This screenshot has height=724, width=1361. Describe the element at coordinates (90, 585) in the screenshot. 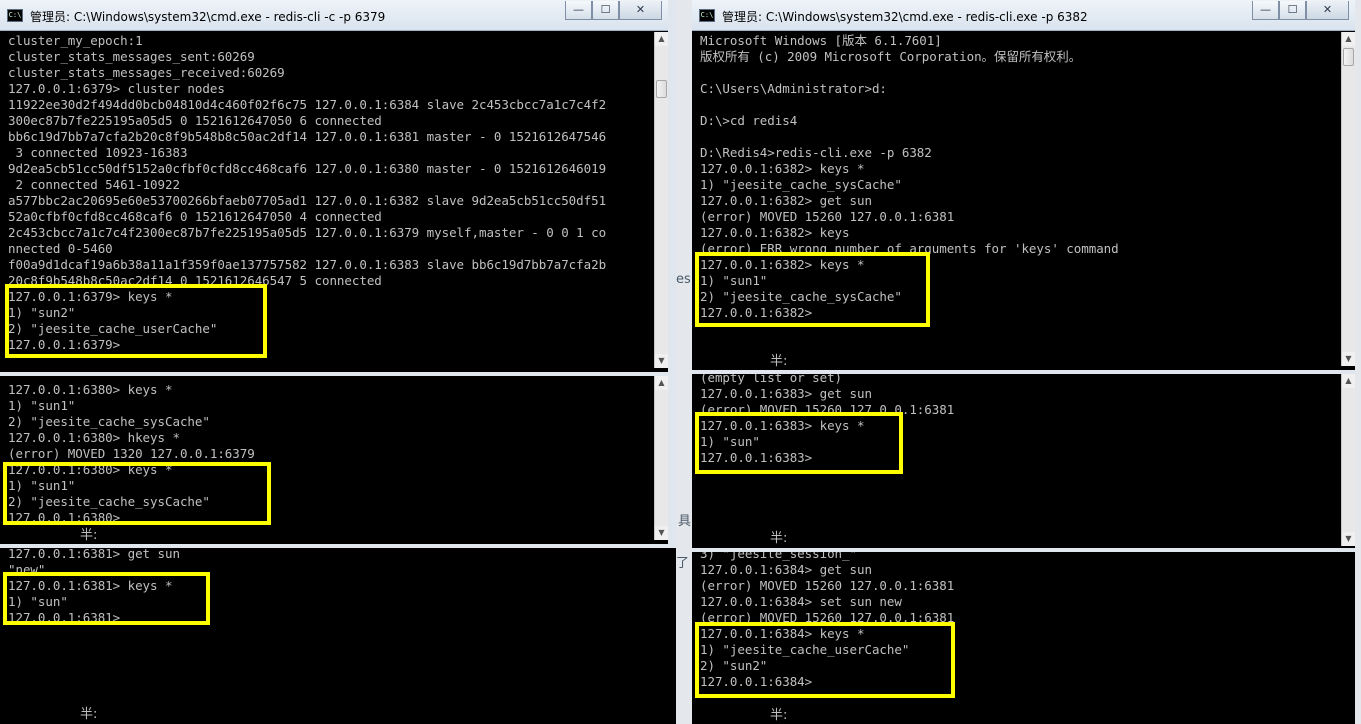

I see `console-line: 127.0.0.1:6381> keys *` at that location.